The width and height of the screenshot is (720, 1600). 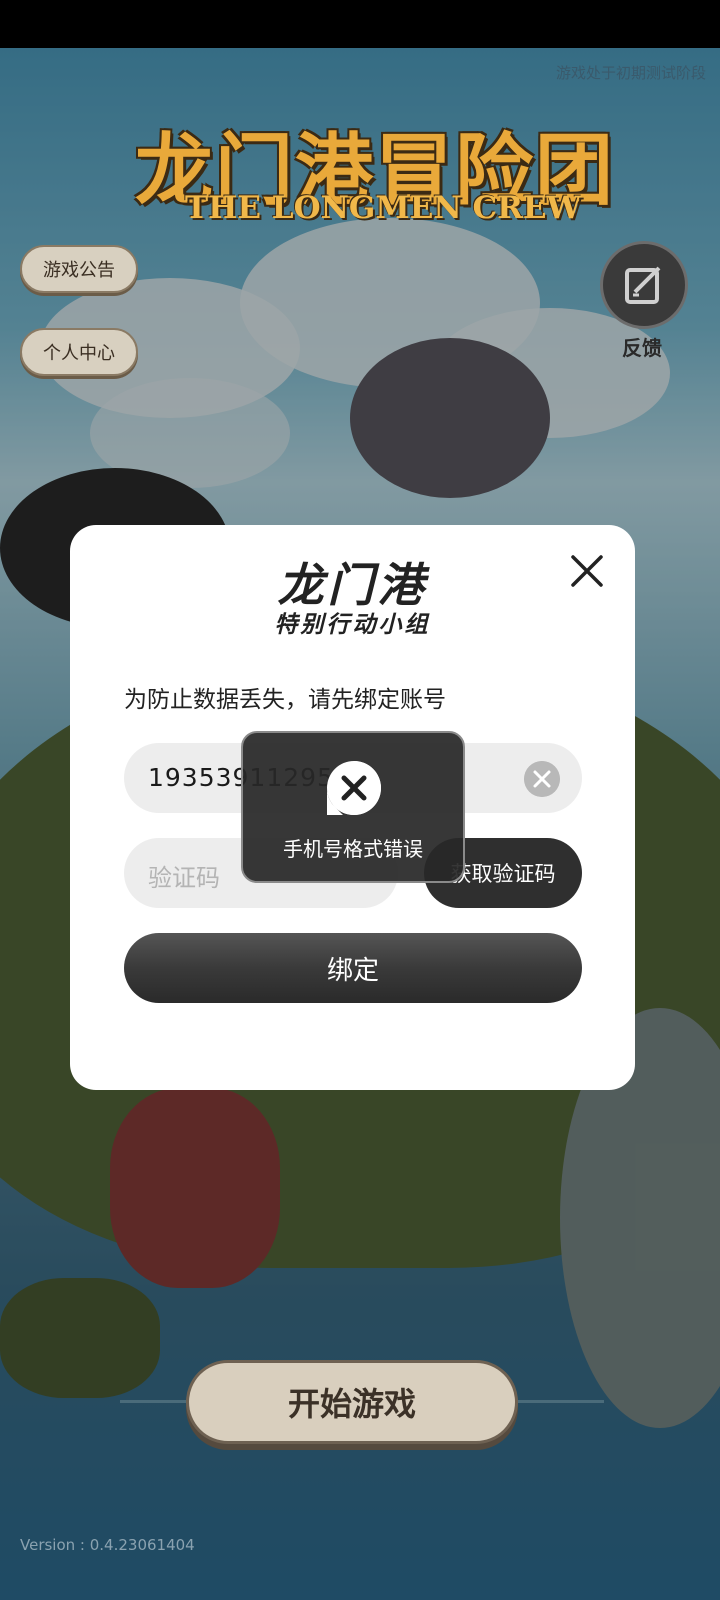 I want to click on feedback-label: 反馈, so click(x=642, y=348).